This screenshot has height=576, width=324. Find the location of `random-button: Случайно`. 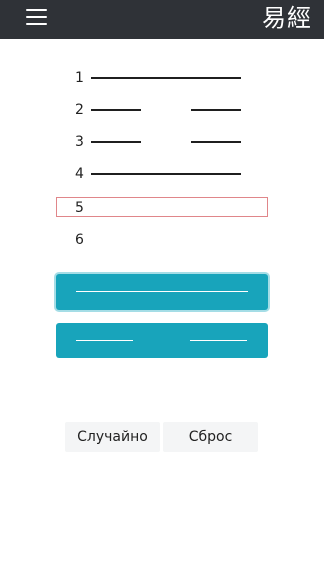

random-button: Случайно is located at coordinates (112, 437).